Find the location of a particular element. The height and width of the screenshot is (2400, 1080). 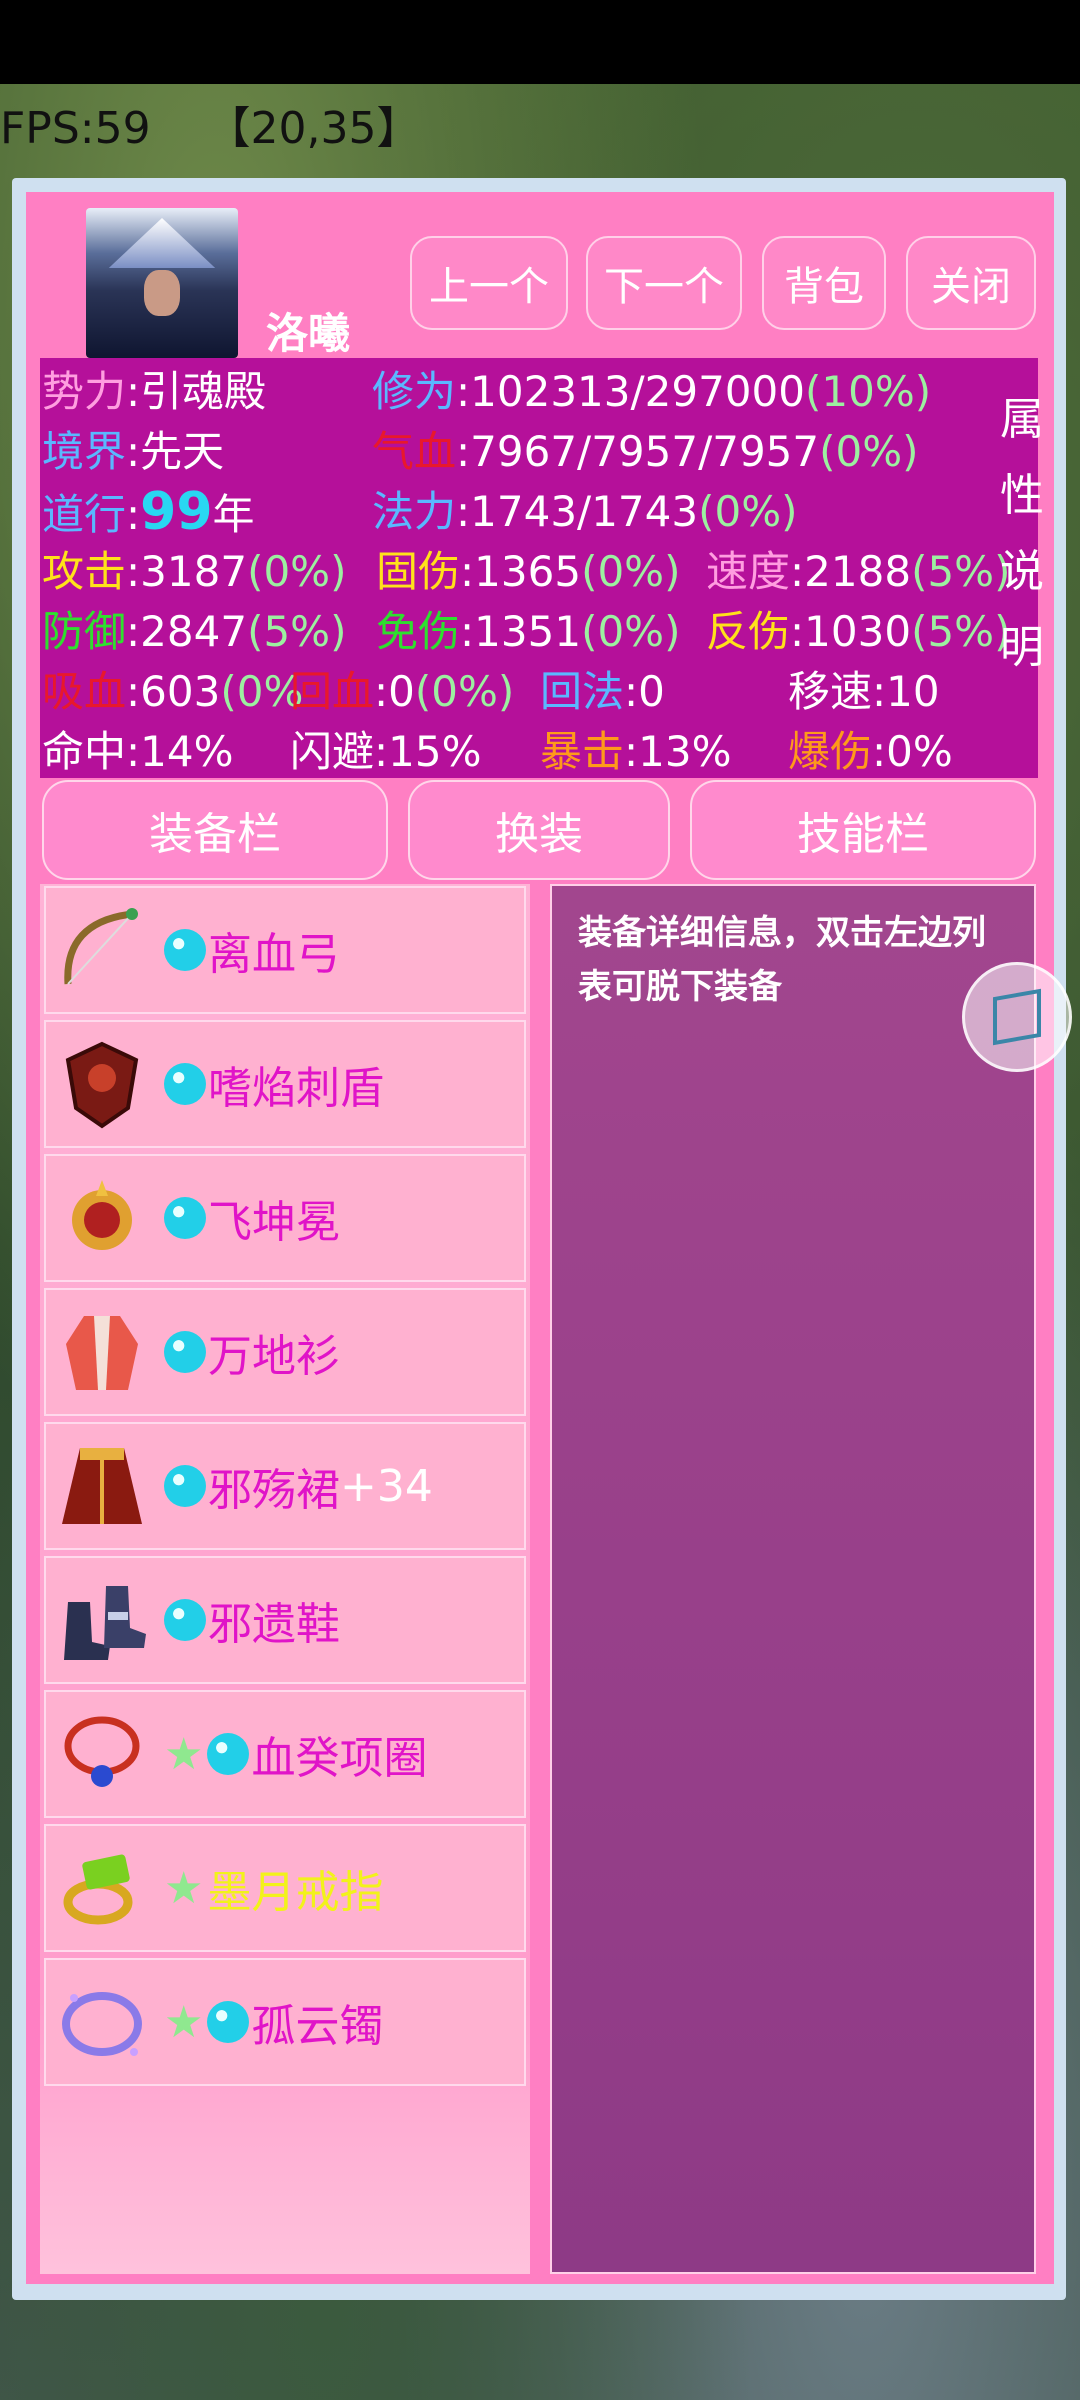

equipment-item: ★ 血癸项圈 is located at coordinates (285, 1754).